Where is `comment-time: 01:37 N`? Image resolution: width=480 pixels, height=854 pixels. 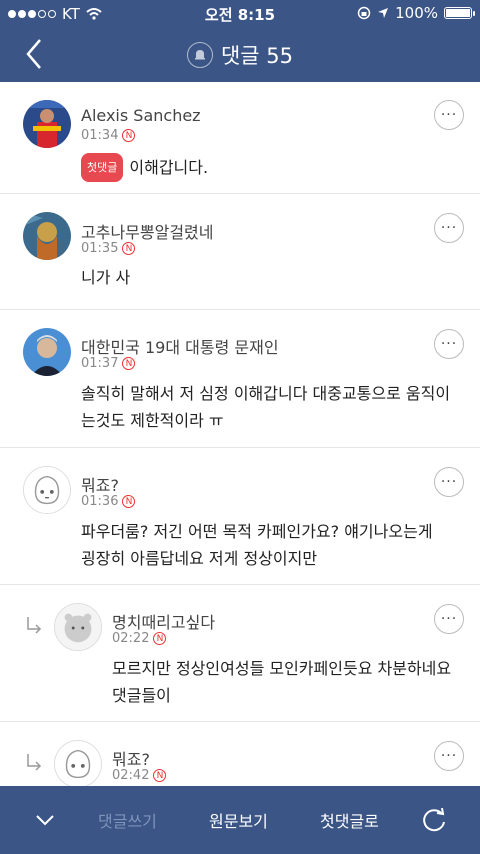
comment-time: 01:37 N is located at coordinates (108, 363).